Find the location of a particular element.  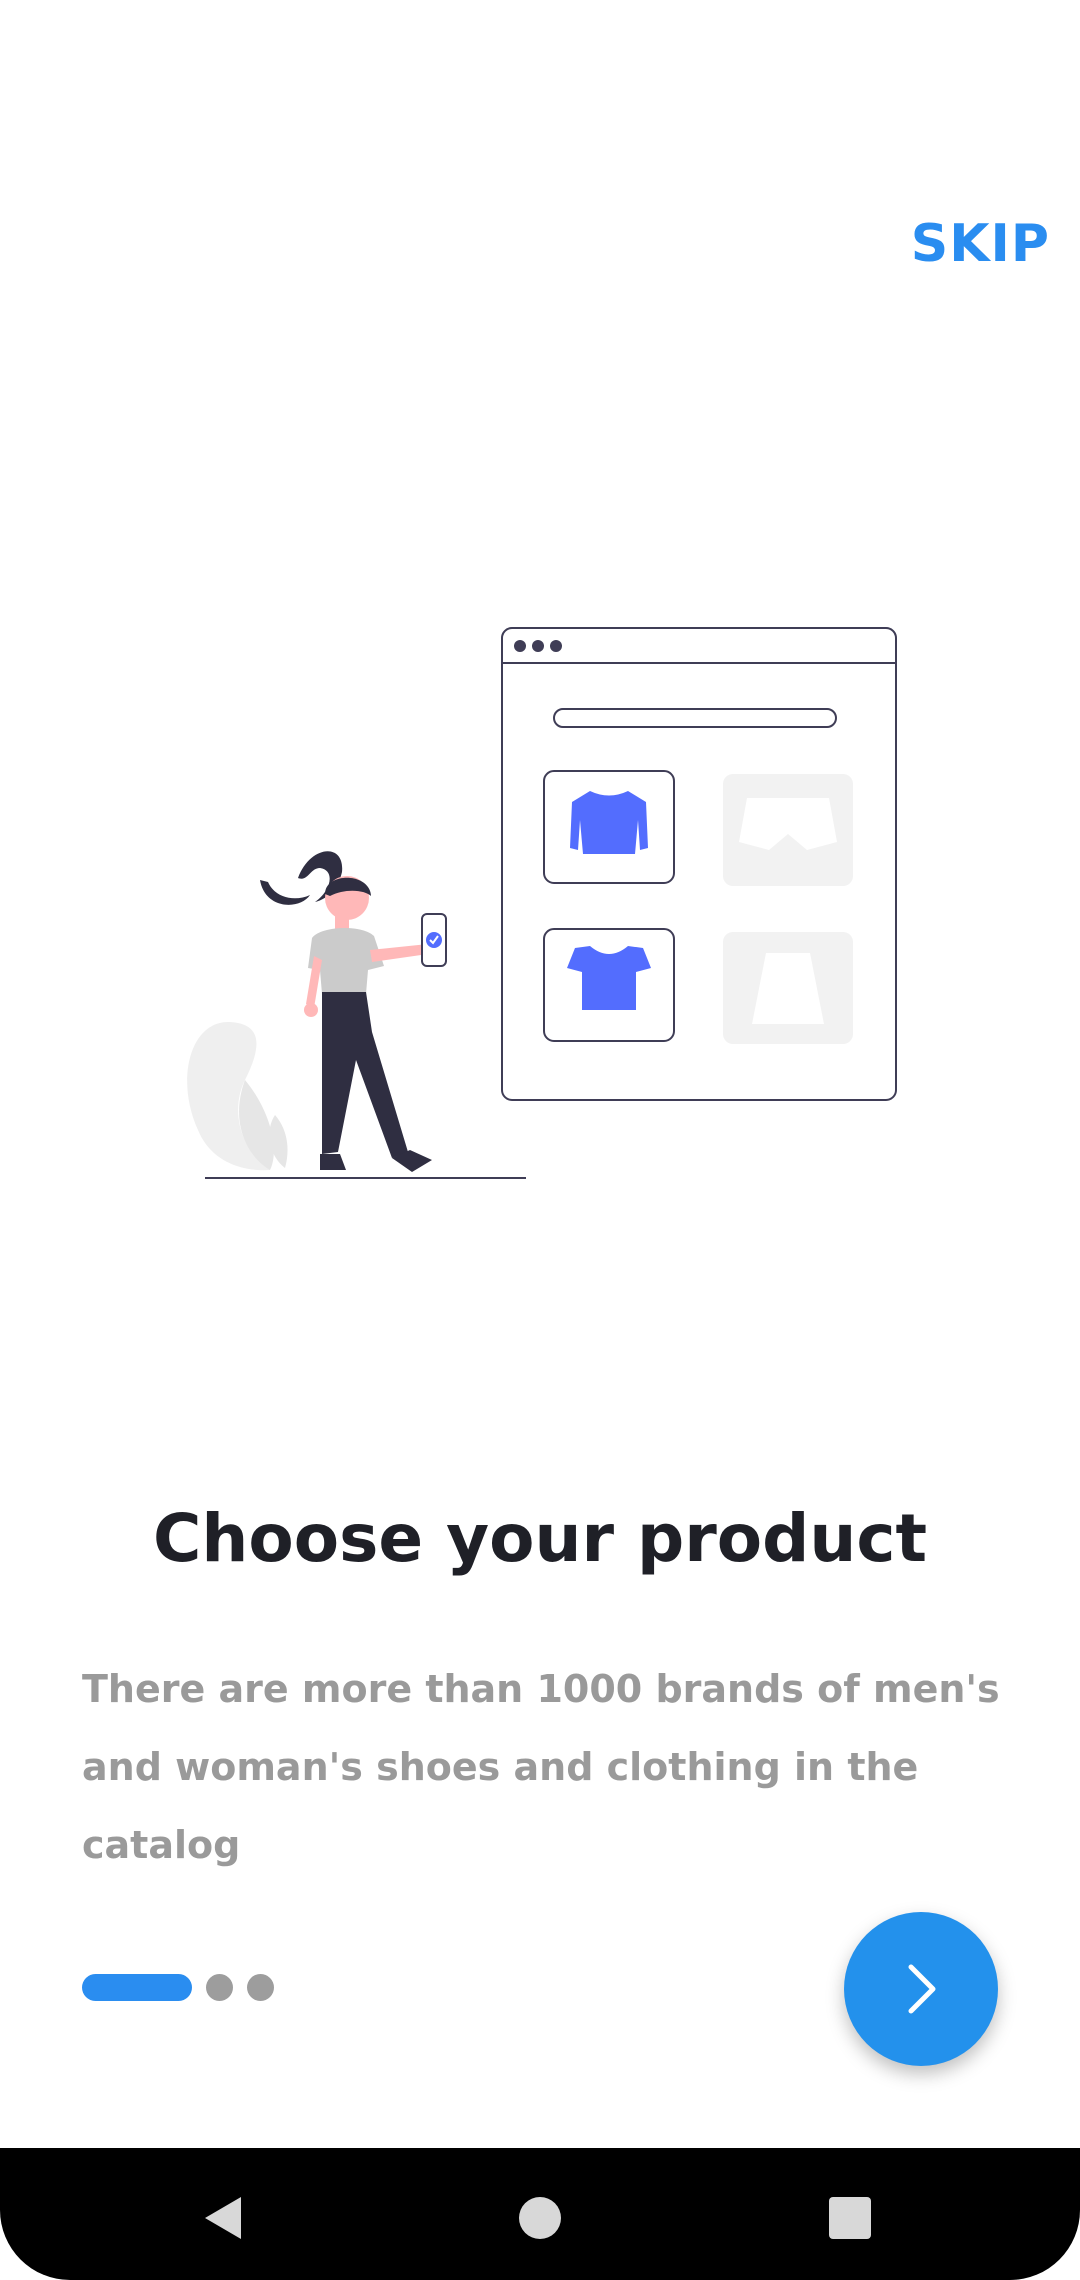

page-indicator is located at coordinates (178, 1987).